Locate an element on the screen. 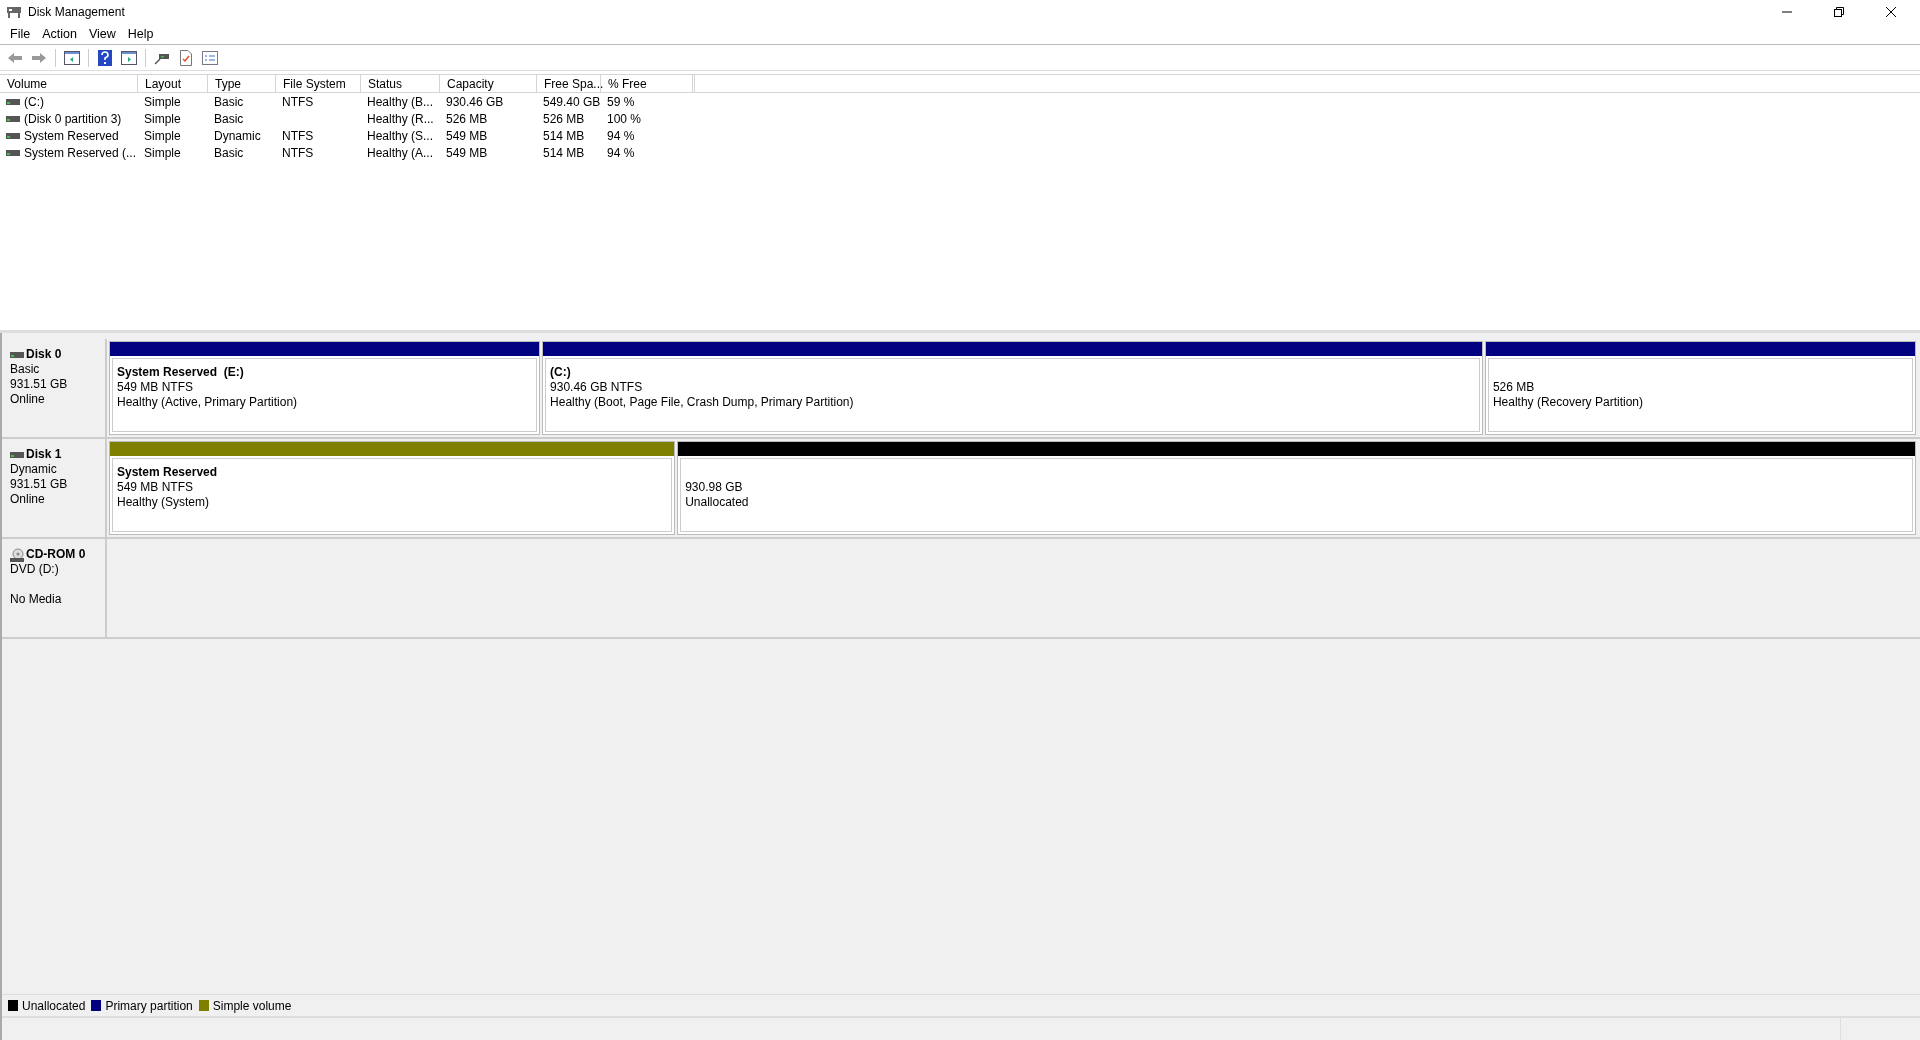  disk-name: Disk 0 is located at coordinates (44, 354).